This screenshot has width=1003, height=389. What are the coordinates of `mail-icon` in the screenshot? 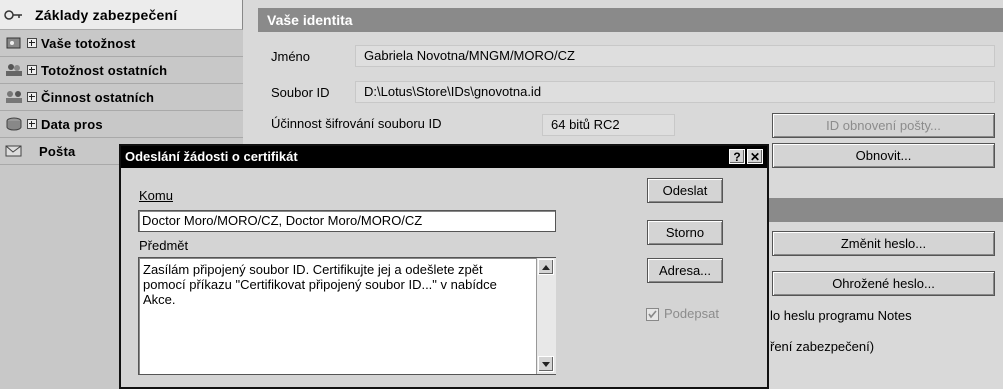 It's located at (14, 151).